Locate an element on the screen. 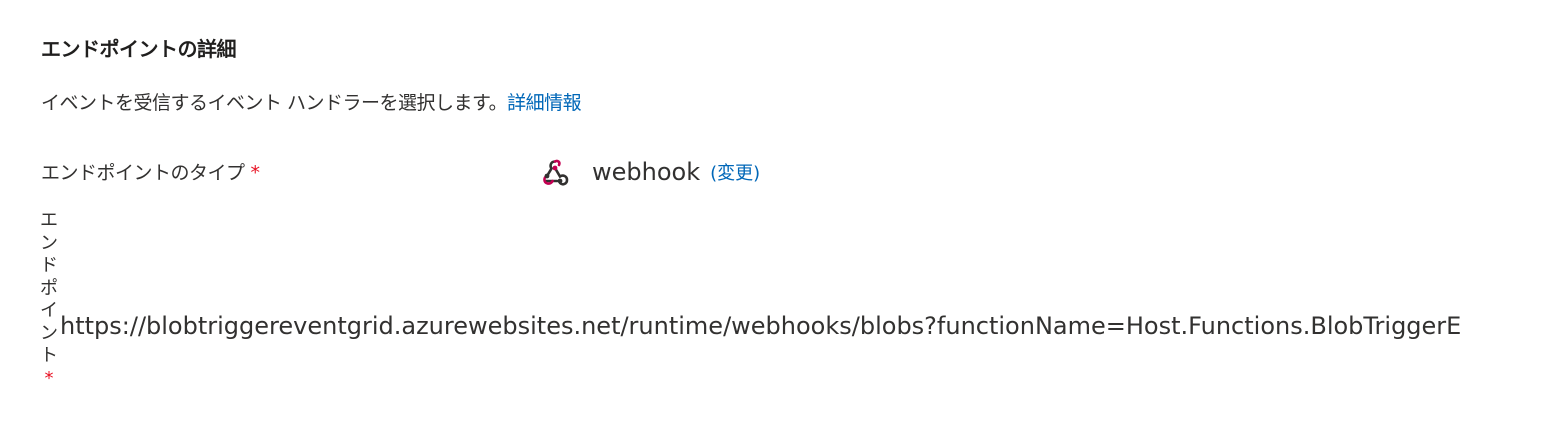 This screenshot has width=1555, height=446. endpoint-label-text: エンドポイント is located at coordinates (49, 288).